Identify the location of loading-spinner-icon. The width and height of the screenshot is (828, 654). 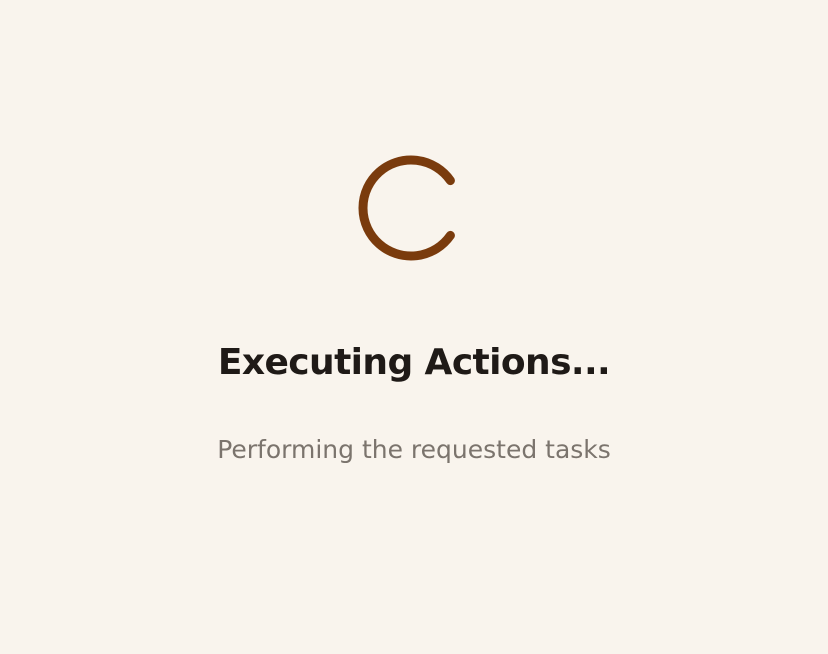
(409, 208).